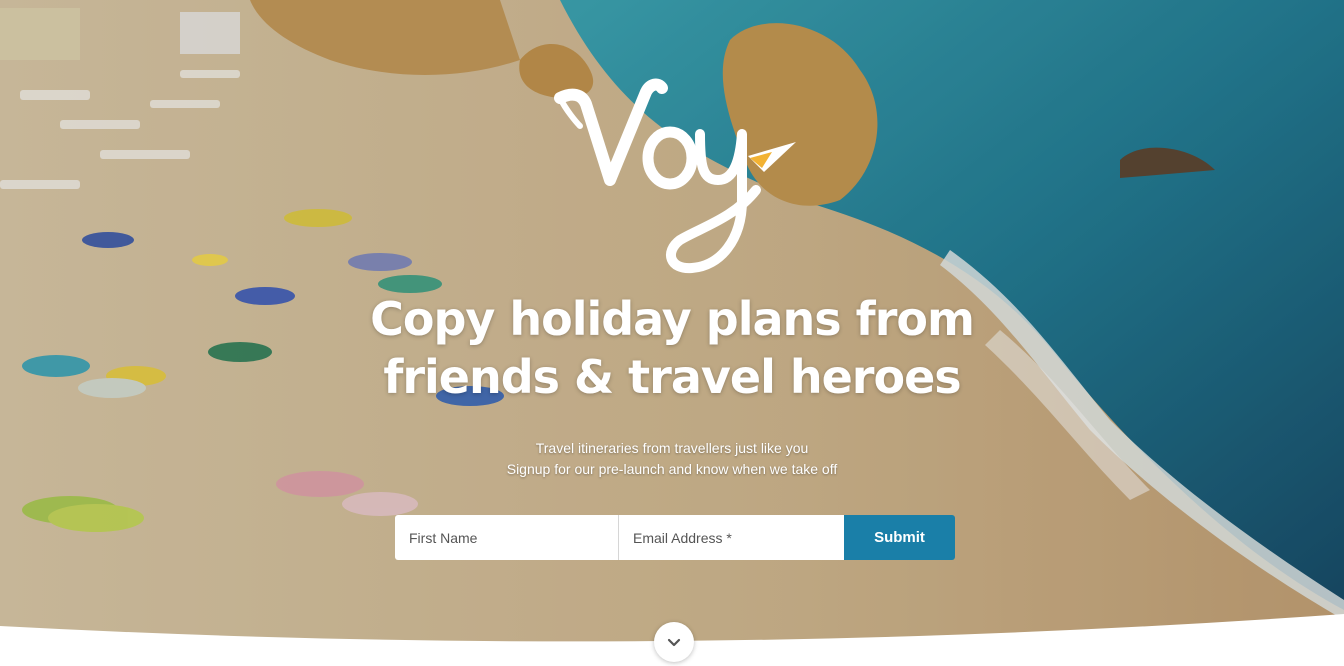  I want to click on chevron-down-icon, so click(674, 642).